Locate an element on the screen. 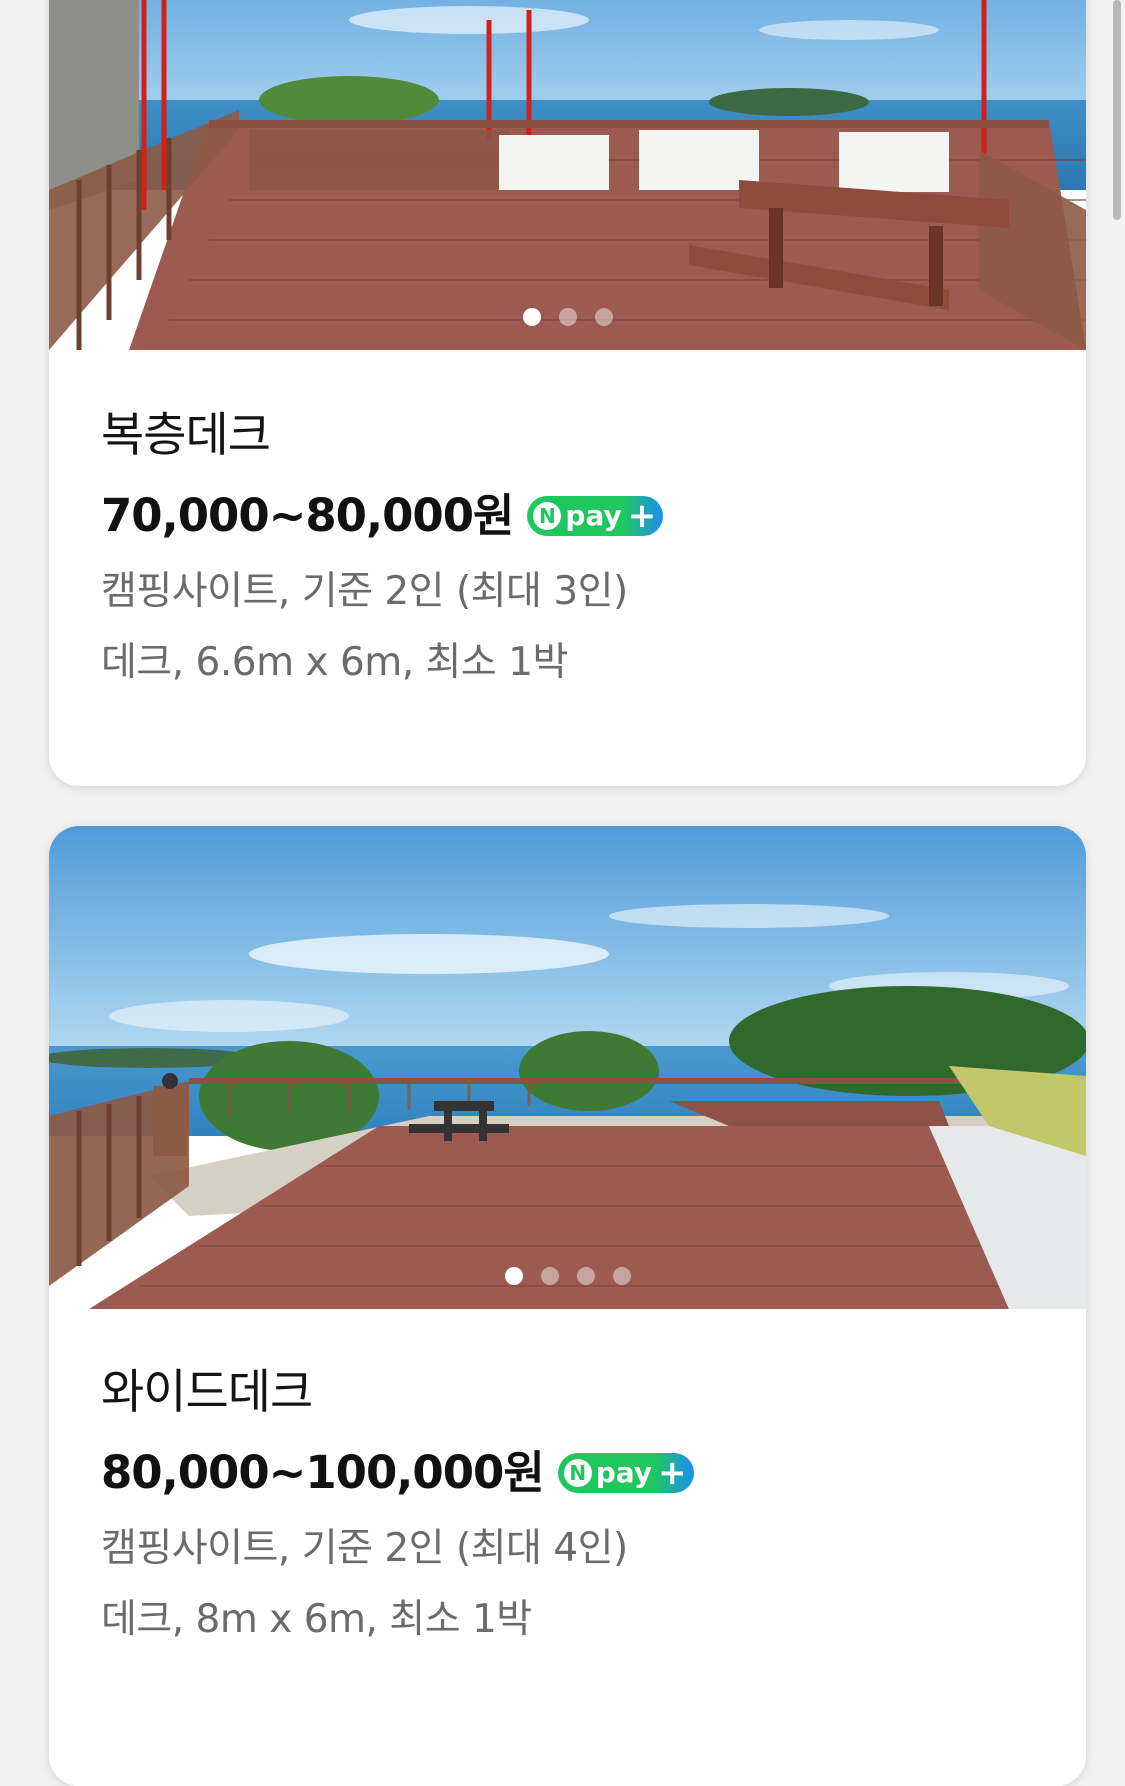  page-scrollbar is located at coordinates (1117, 110).